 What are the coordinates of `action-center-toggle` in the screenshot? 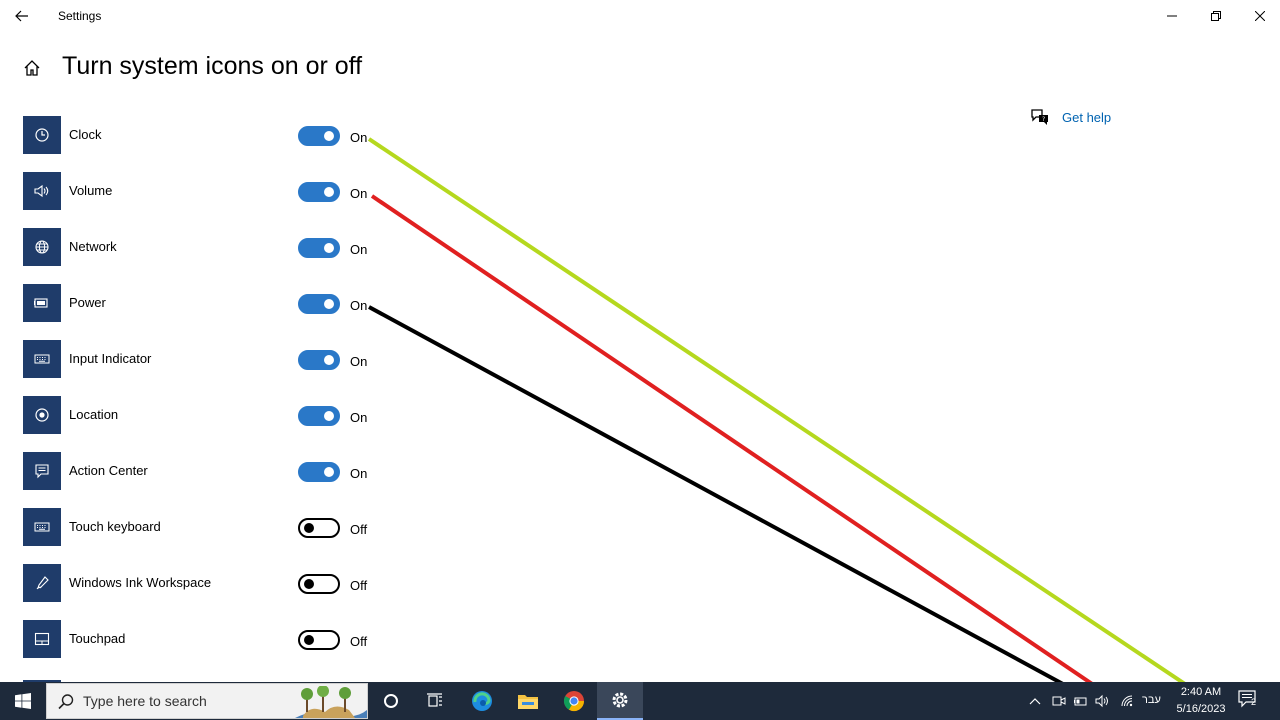 It's located at (319, 472).